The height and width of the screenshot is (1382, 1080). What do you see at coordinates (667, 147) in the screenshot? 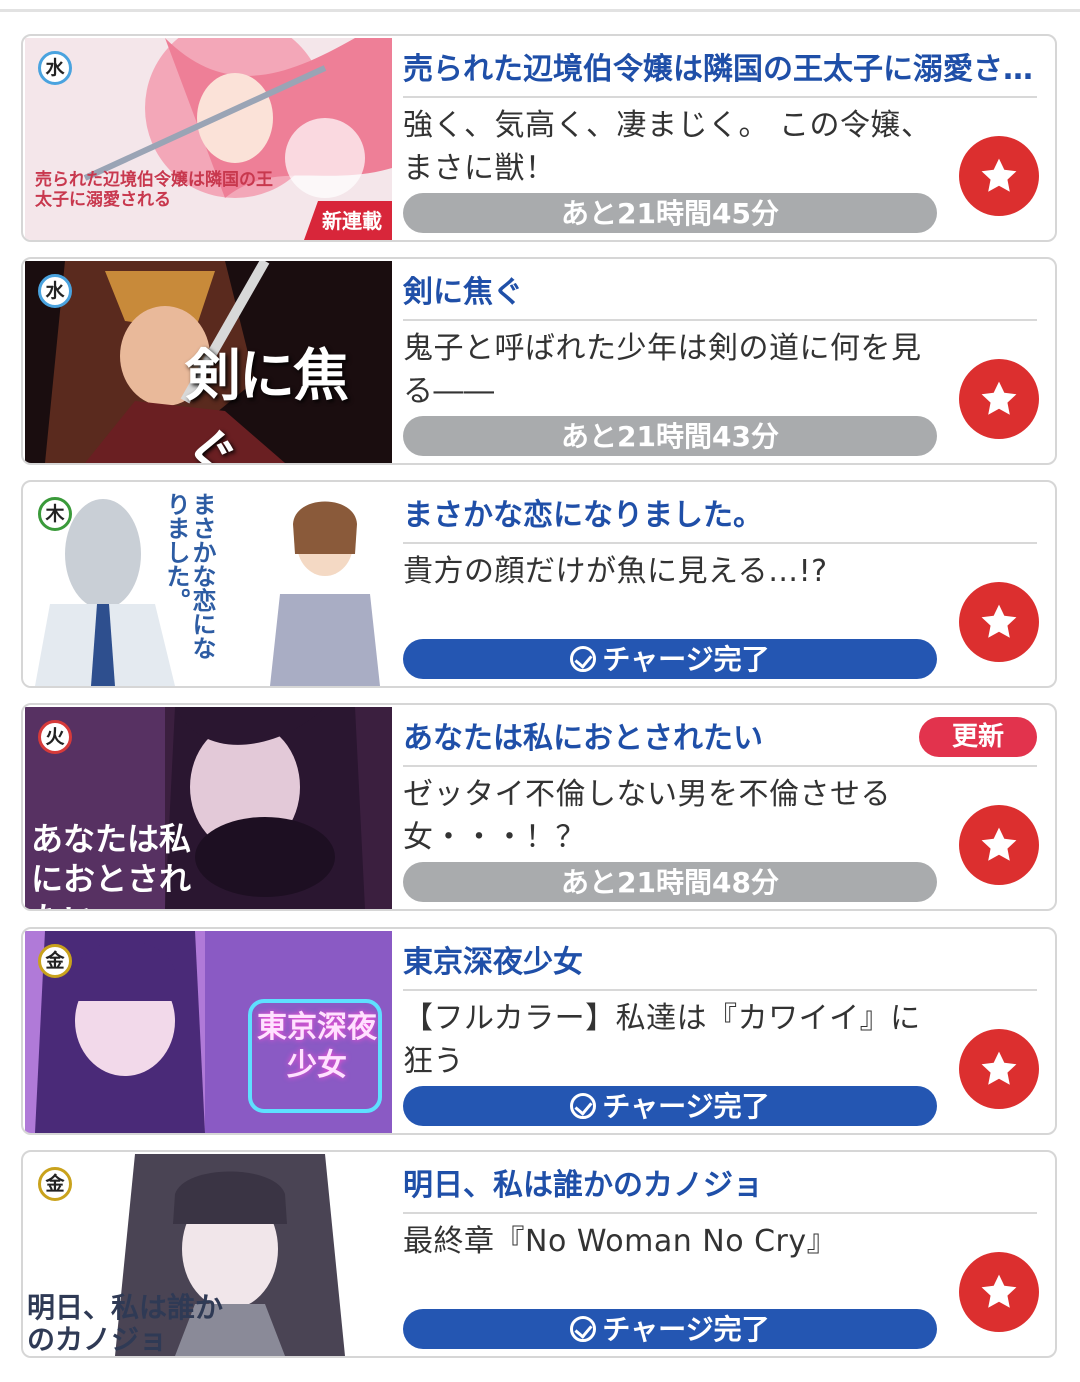
I see `comic-description: 強く、気高く、凄まじく。 この令嬢、まさに獣！` at bounding box center [667, 147].